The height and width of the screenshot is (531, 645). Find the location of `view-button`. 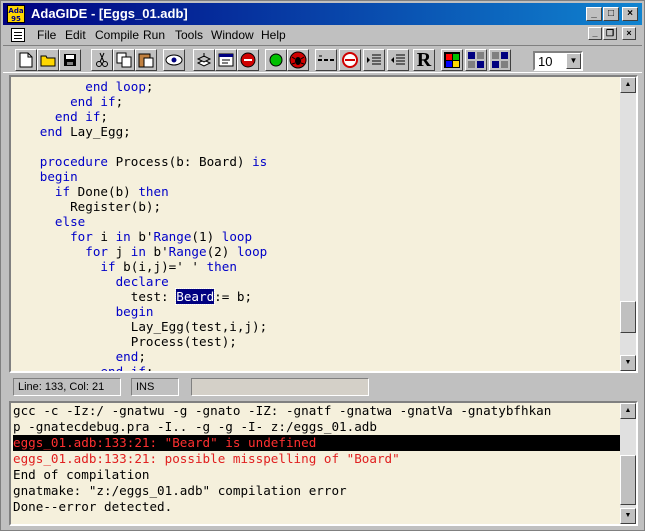

view-button is located at coordinates (174, 60).